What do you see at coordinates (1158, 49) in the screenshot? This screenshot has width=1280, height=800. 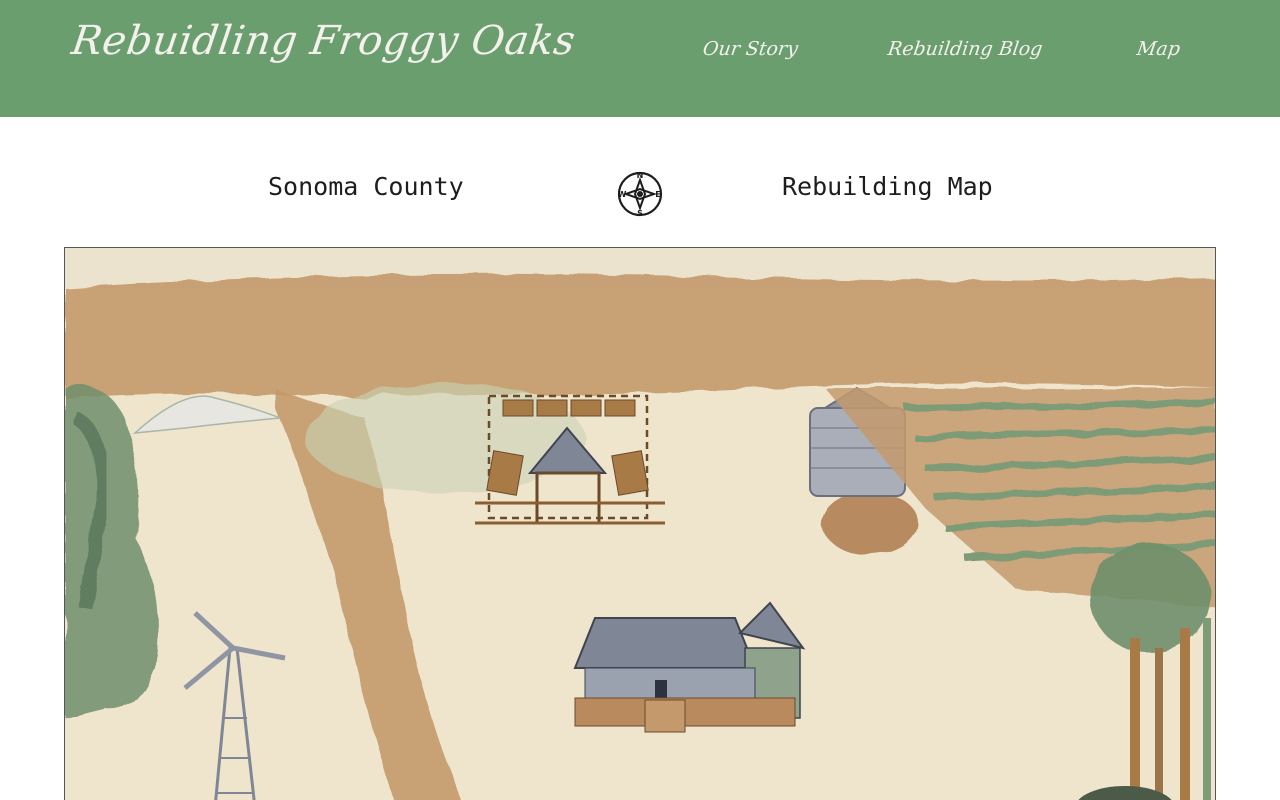 I see `nav-map: Map` at bounding box center [1158, 49].